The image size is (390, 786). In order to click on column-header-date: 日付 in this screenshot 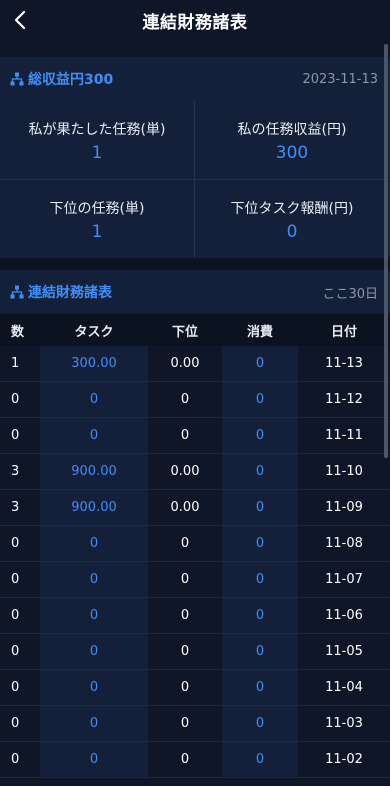, I will do `click(343, 332)`.